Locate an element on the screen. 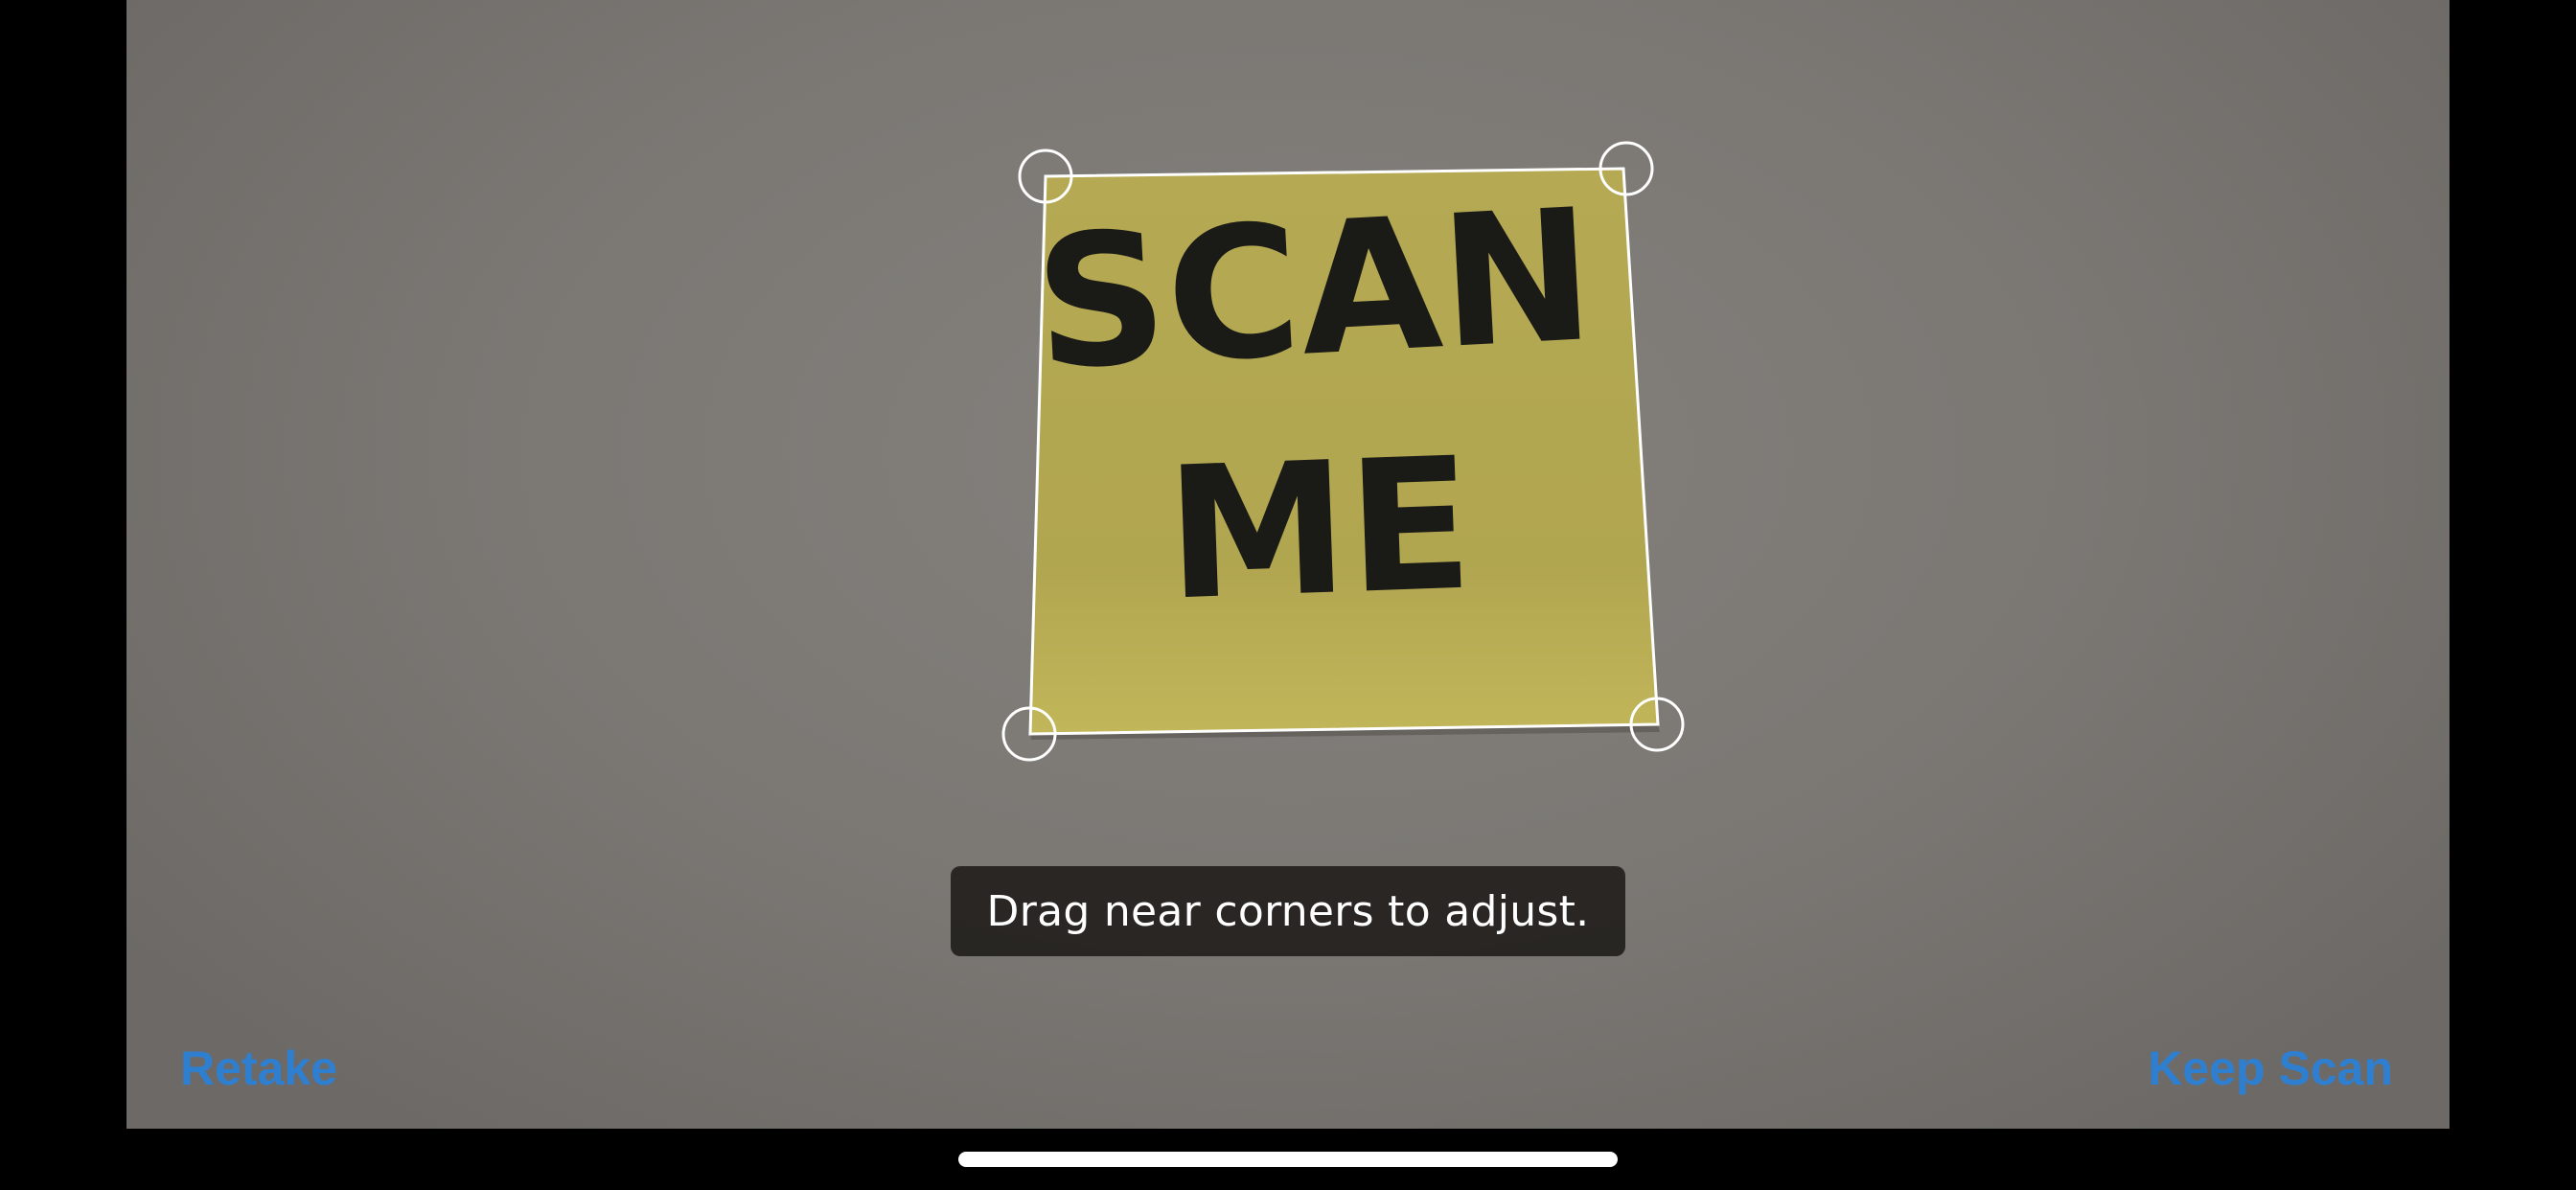 The width and height of the screenshot is (2576, 1190). hint-toast: Drag near corners to adjust. is located at coordinates (1288, 911).